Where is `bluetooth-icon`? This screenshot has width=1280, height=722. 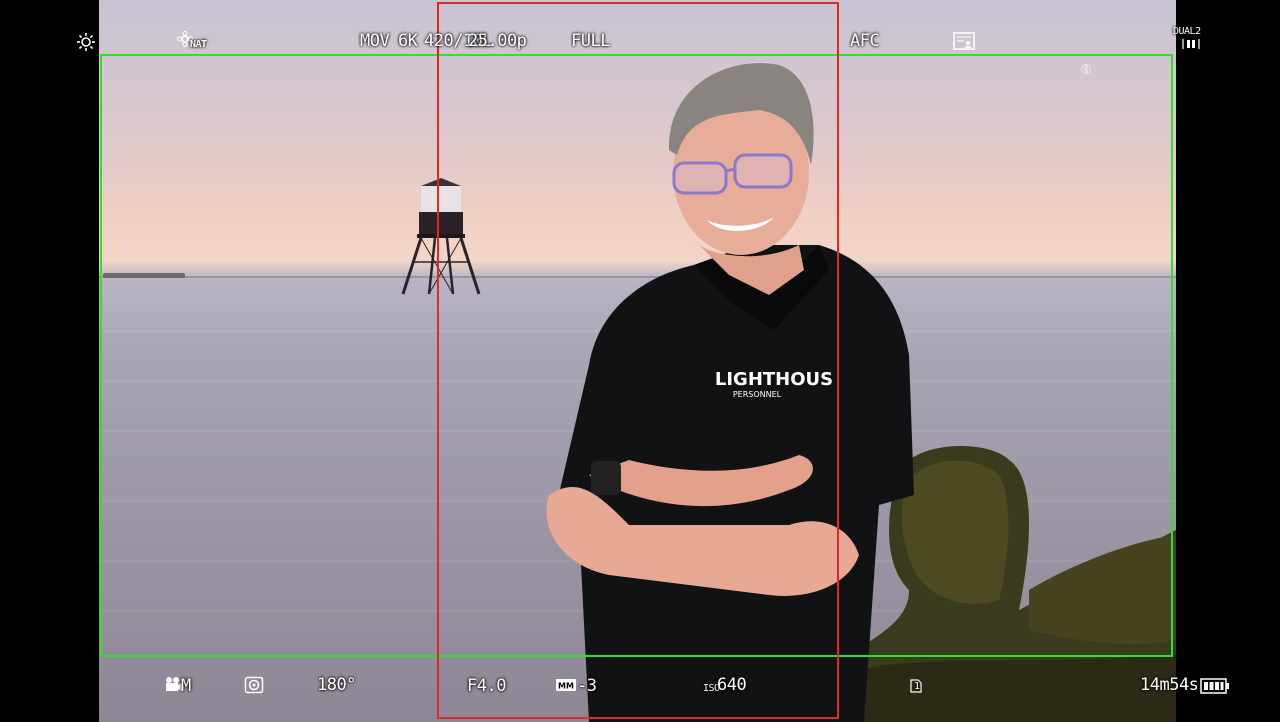
bluetooth-icon is located at coordinates (1086, 69).